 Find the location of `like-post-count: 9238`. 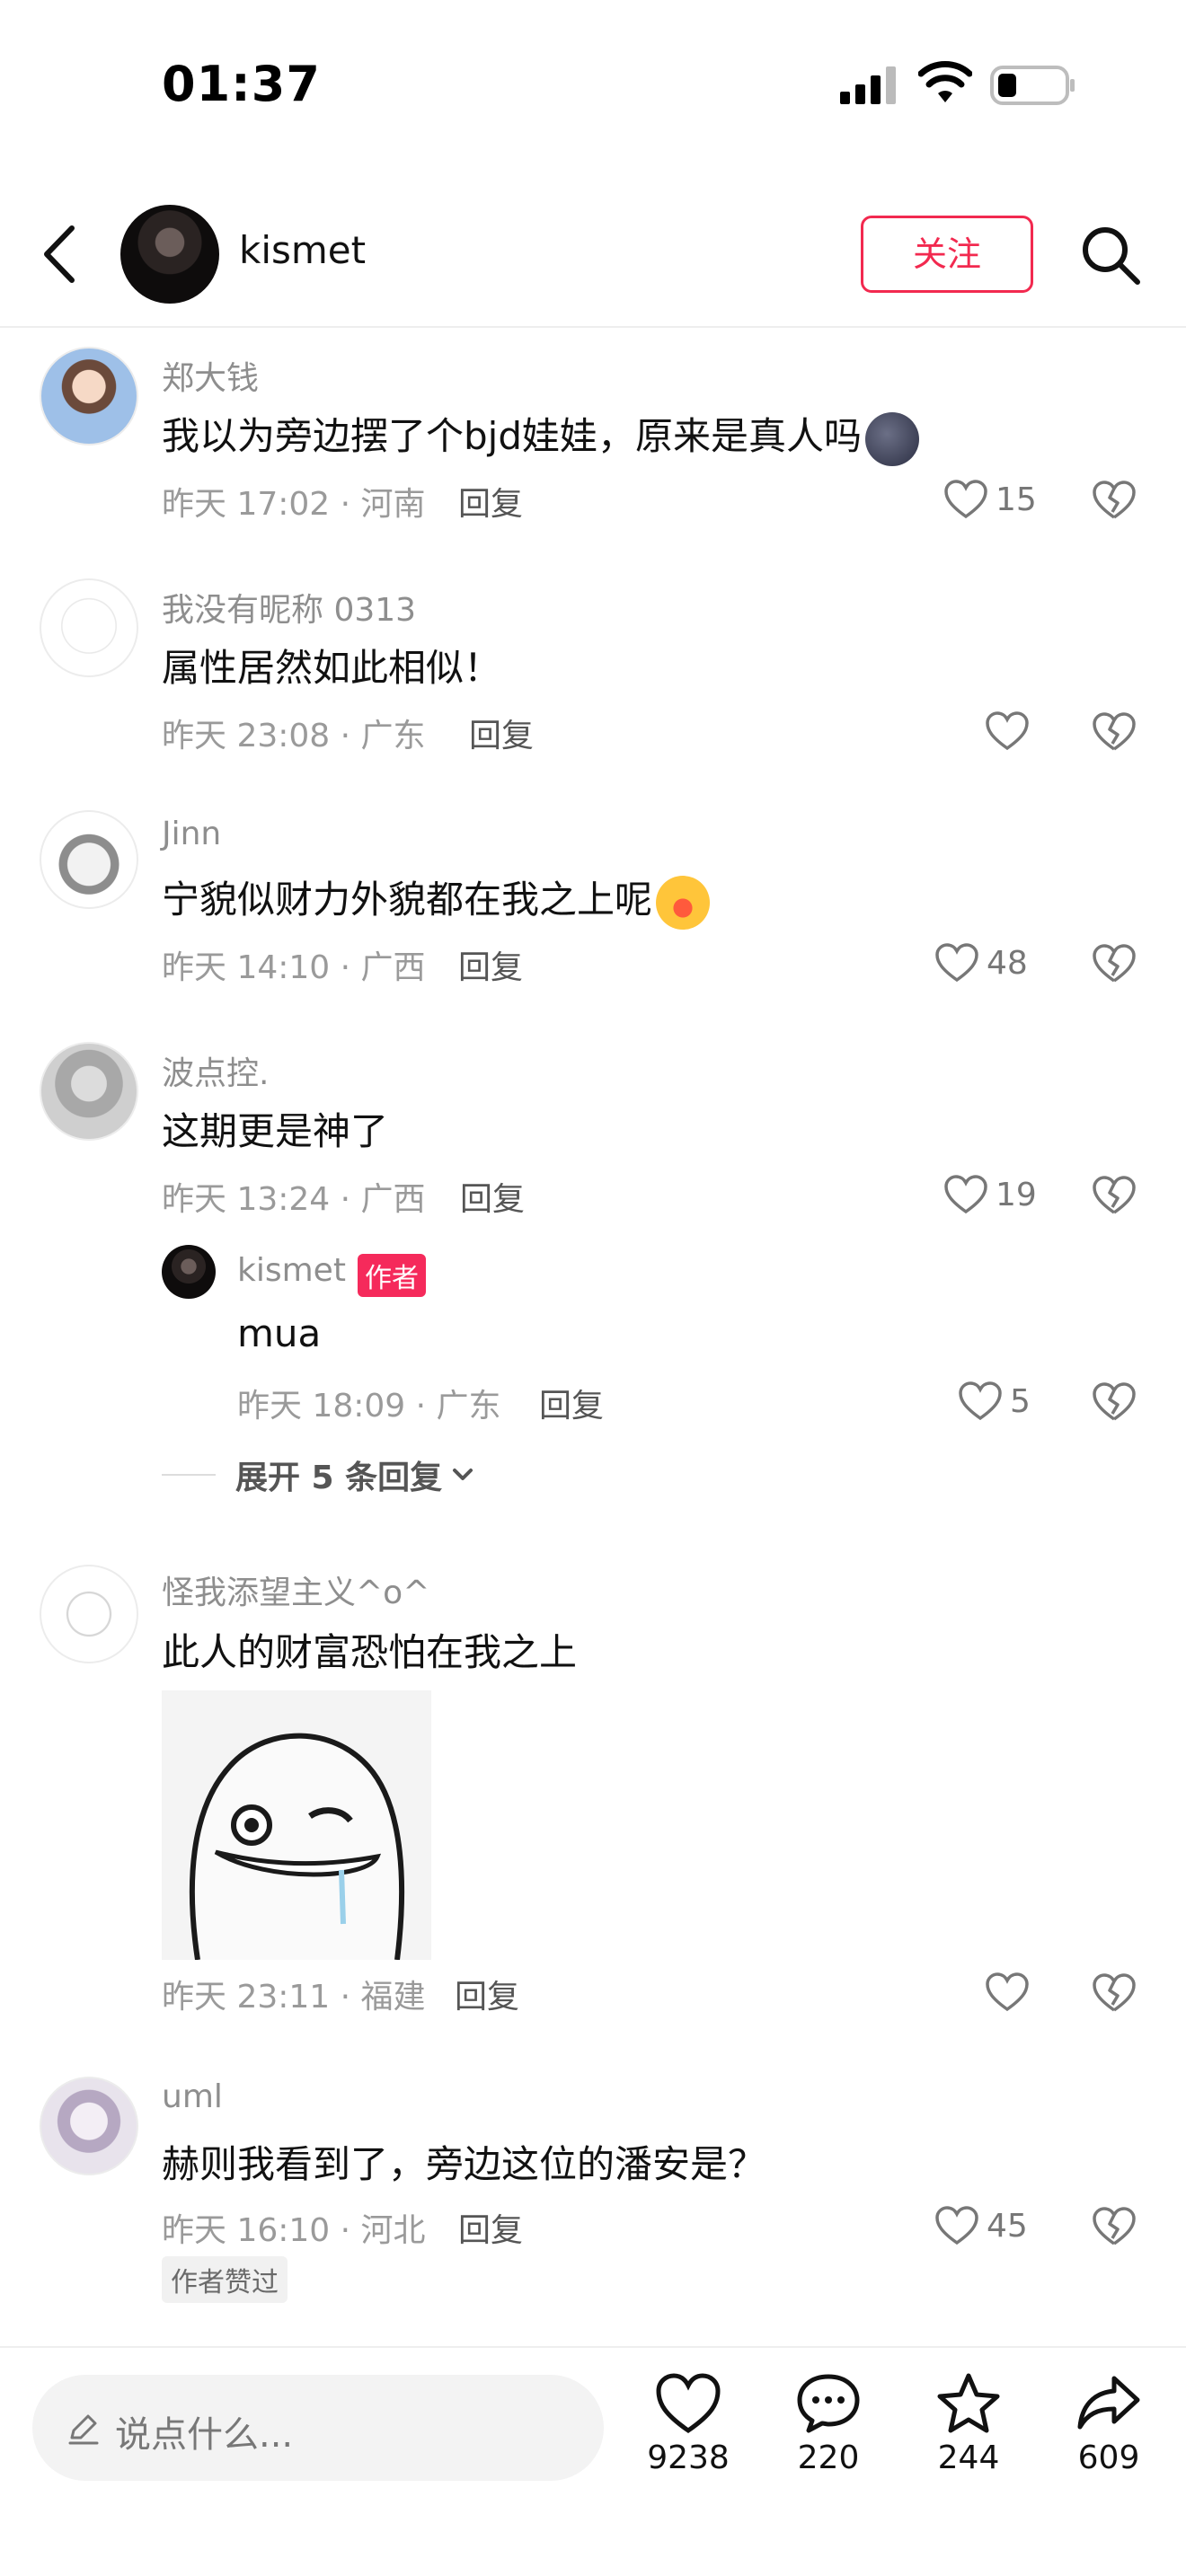

like-post-count: 9238 is located at coordinates (688, 2457).